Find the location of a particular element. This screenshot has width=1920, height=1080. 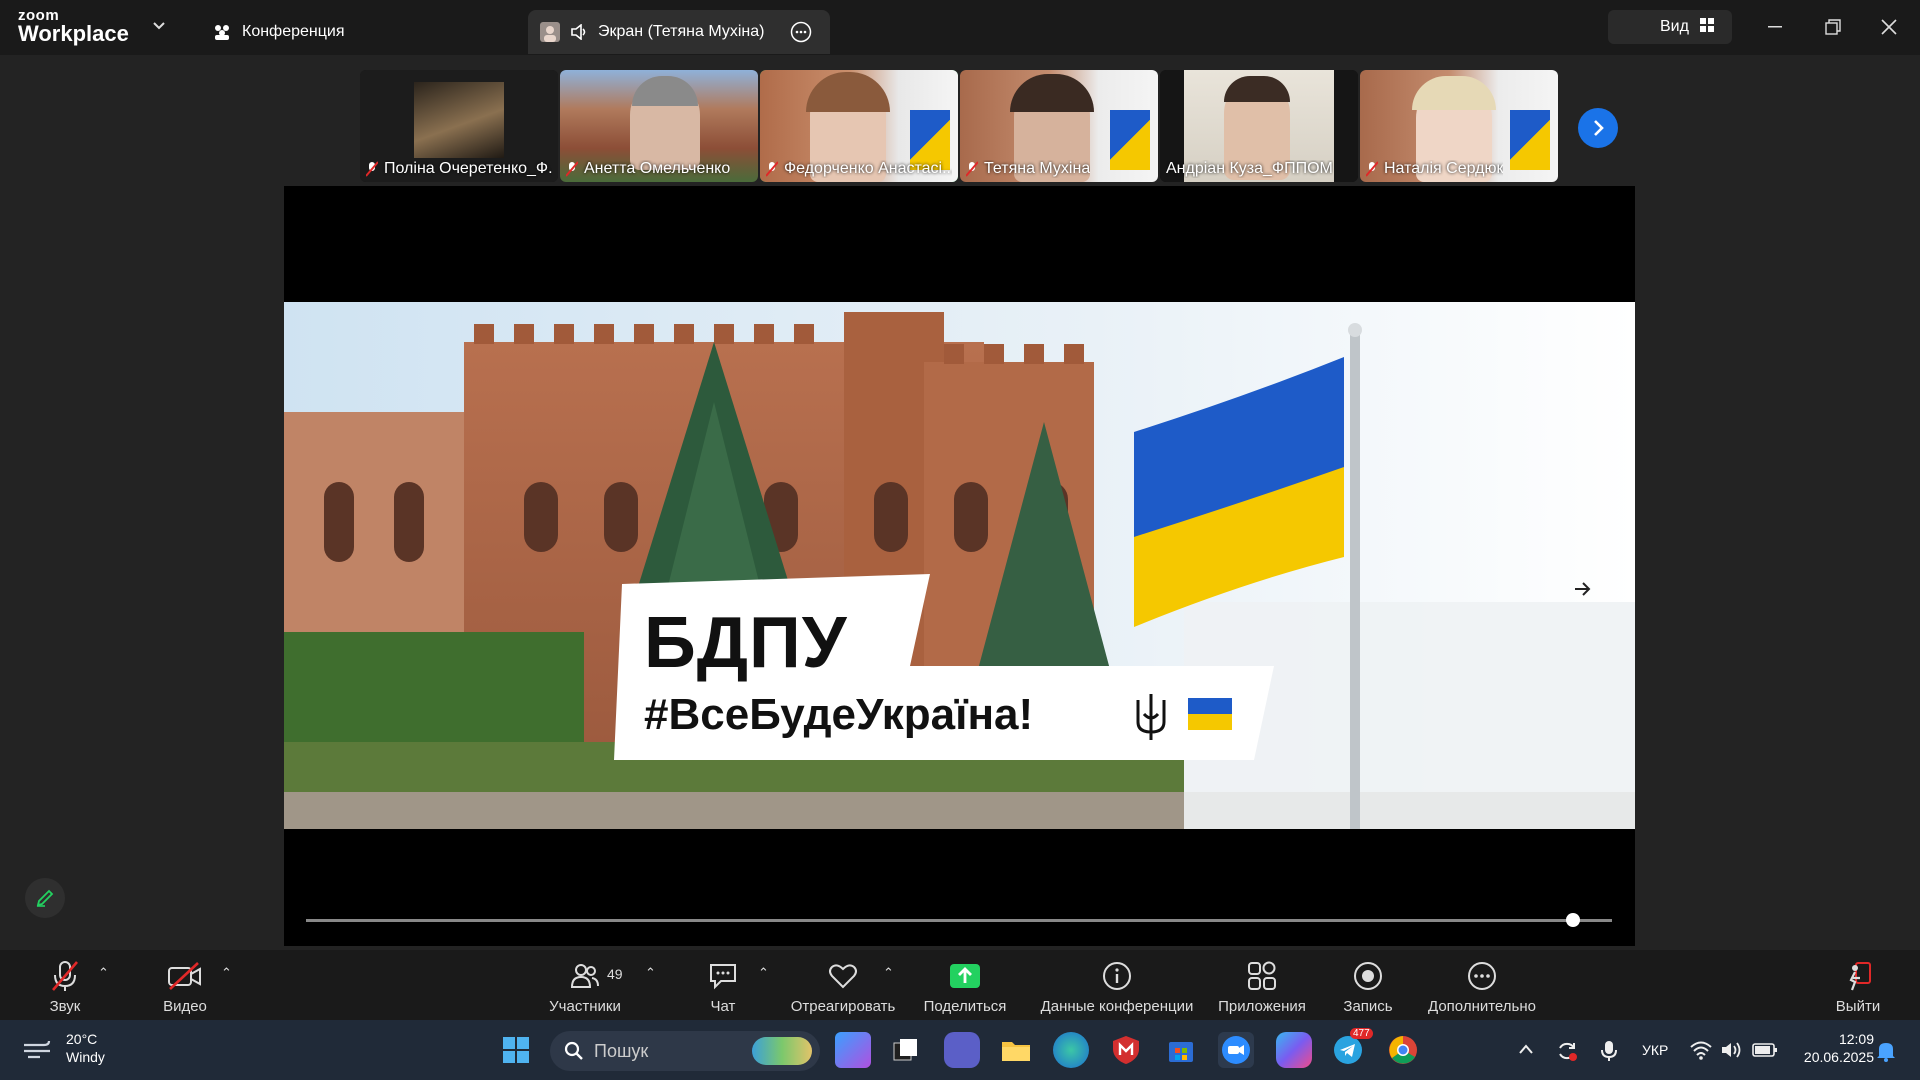

chat-icon is located at coordinates (723, 976).